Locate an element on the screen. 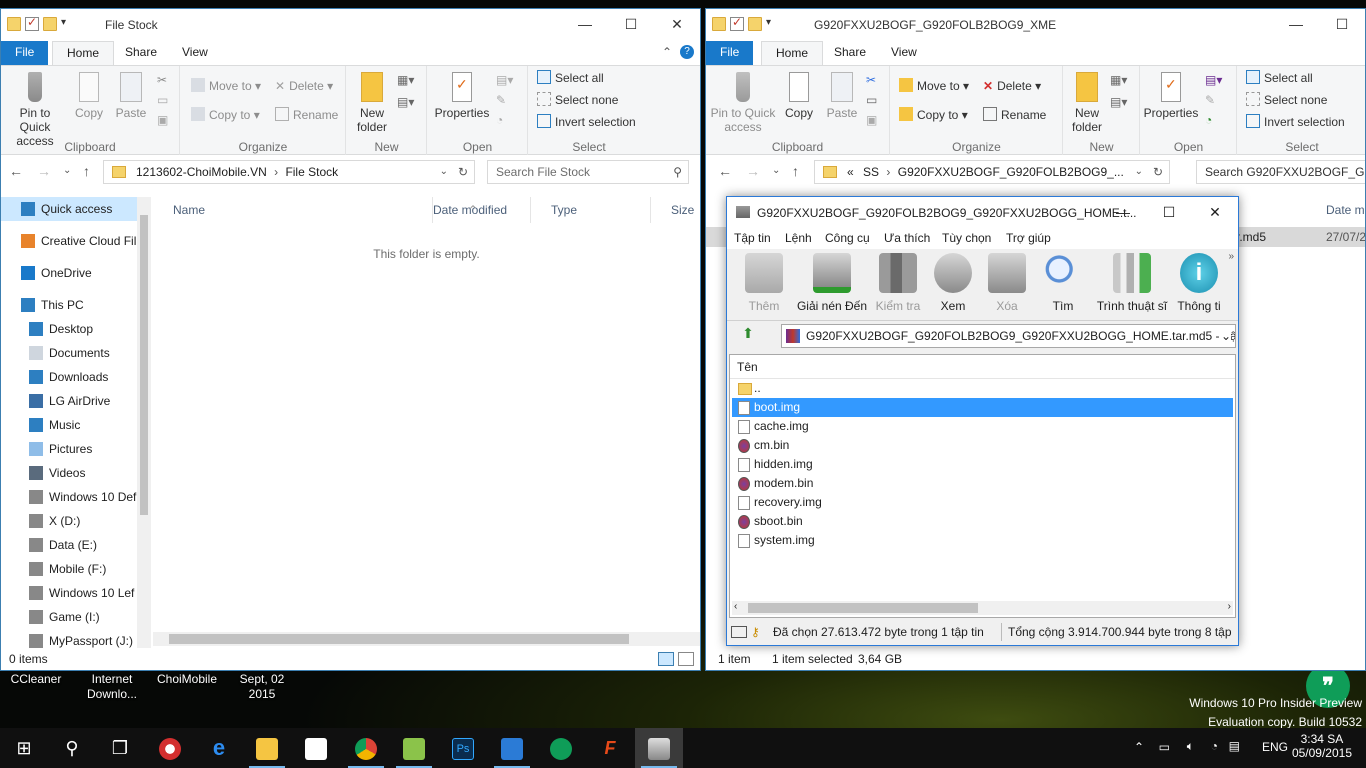  language-indicator: ENG is located at coordinates (1275, 747).